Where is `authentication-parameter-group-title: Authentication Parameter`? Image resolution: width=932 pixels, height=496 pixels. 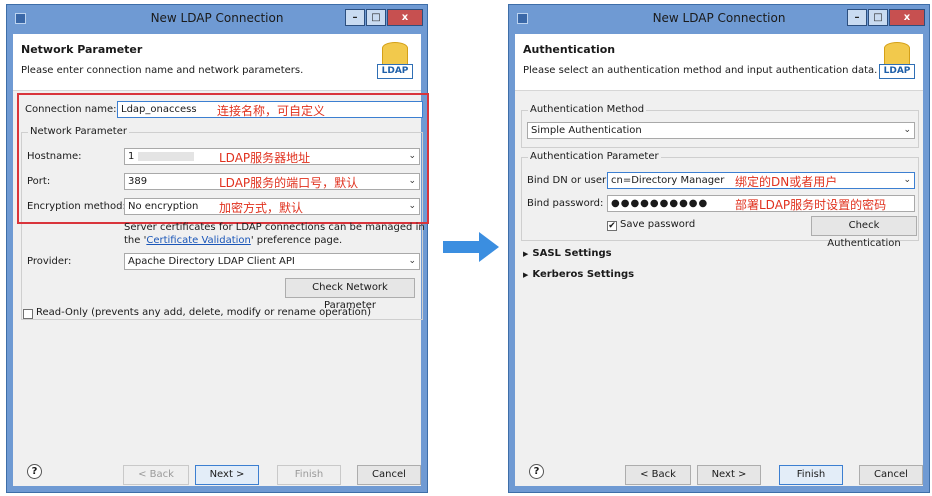 authentication-parameter-group-title: Authentication Parameter is located at coordinates (594, 156).